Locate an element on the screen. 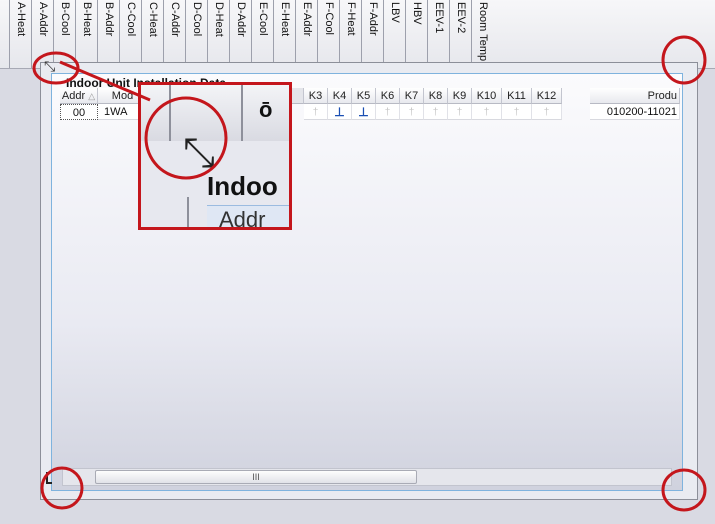  column-header: B-Cool is located at coordinates (64, 34).